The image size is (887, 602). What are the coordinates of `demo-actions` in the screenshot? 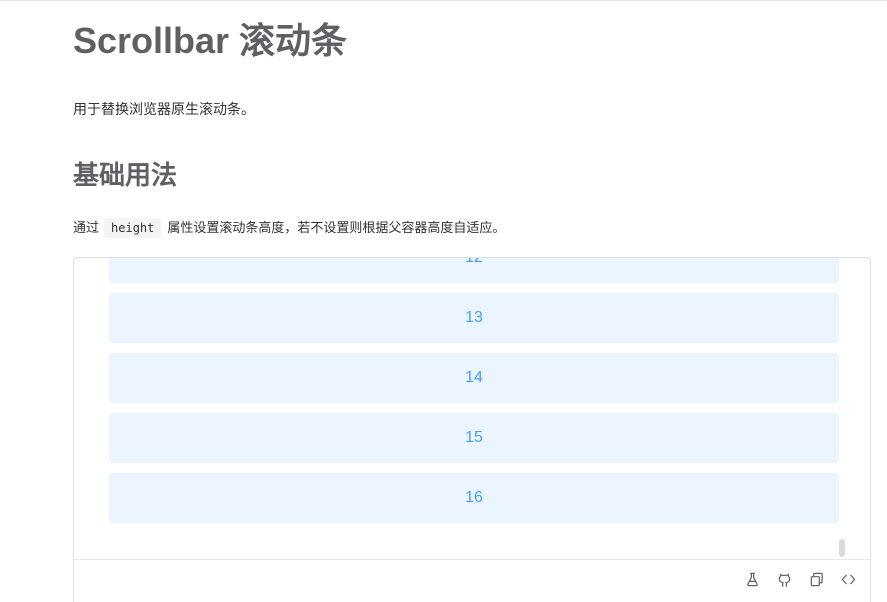 It's located at (800, 579).